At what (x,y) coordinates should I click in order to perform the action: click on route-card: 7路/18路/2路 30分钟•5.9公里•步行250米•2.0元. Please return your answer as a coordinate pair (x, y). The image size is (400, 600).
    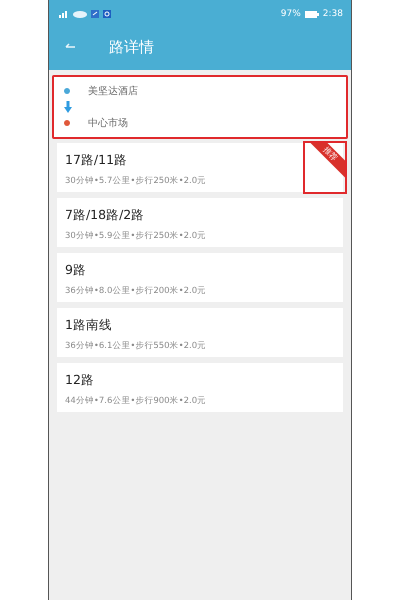
    Looking at the image, I should click on (200, 222).